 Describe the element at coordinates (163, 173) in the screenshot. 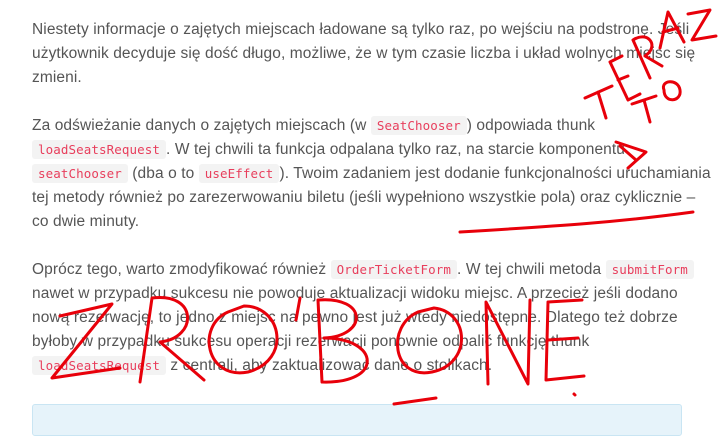

I see `text-fragment: (dba o to` at that location.